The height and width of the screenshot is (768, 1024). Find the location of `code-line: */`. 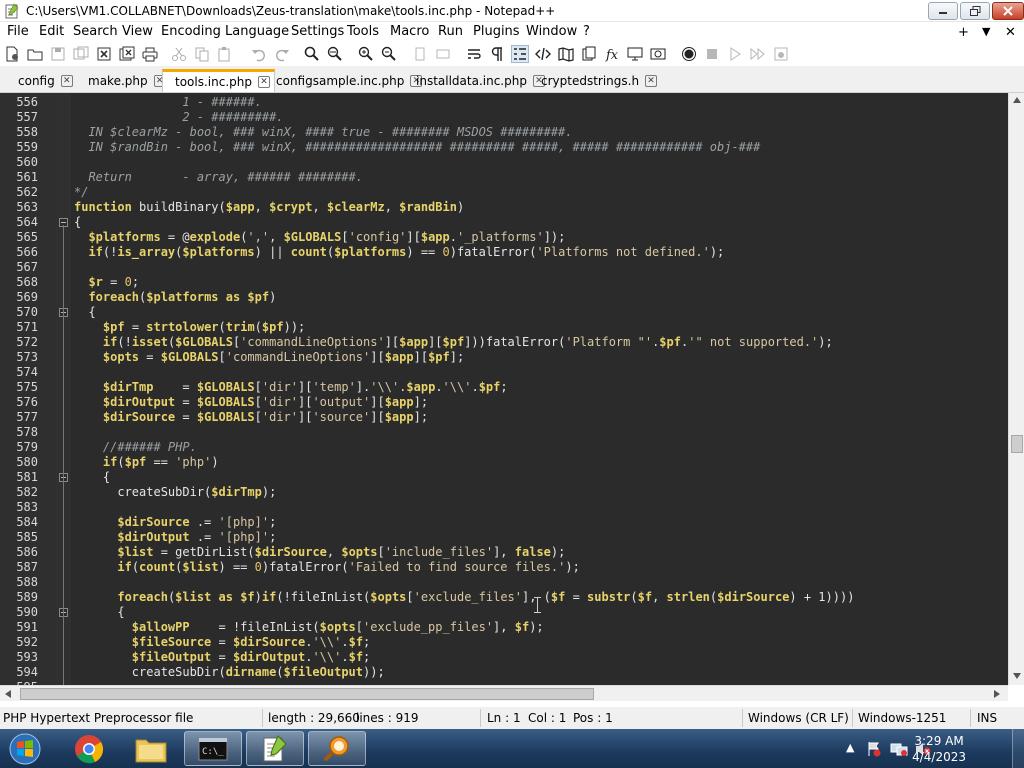

code-line: */ is located at coordinates (81, 192).